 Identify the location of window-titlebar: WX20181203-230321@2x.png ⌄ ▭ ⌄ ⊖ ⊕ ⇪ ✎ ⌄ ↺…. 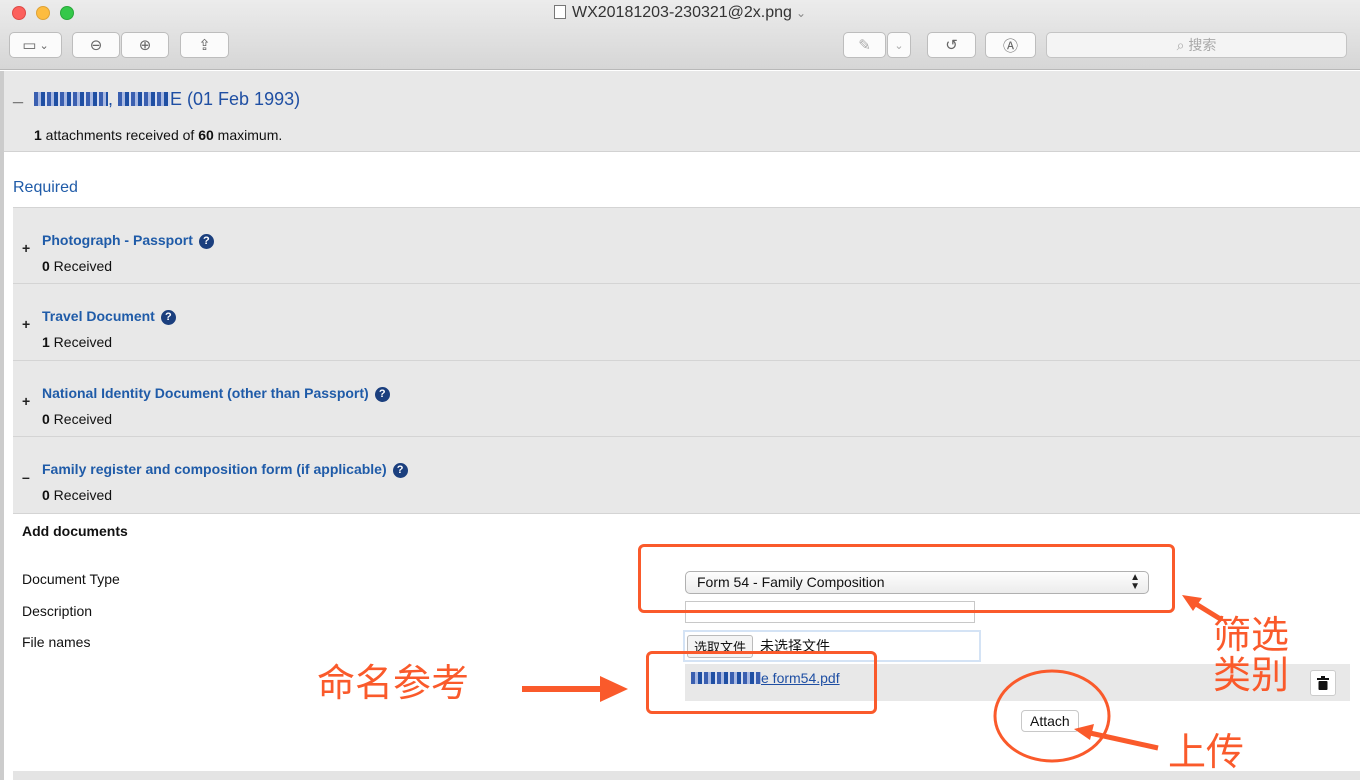
(680, 35).